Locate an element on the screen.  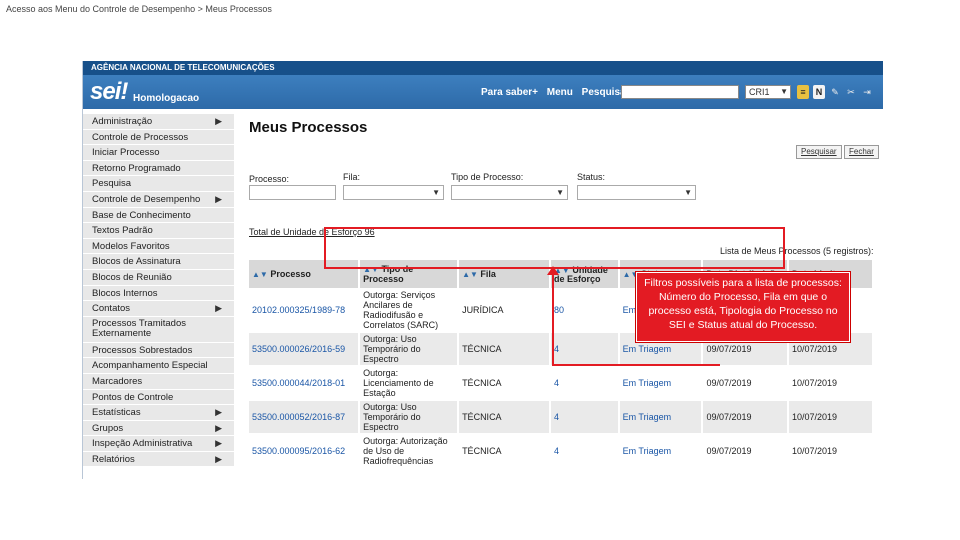
unit-select: CRI1 ▼ is located at coordinates (768, 92).